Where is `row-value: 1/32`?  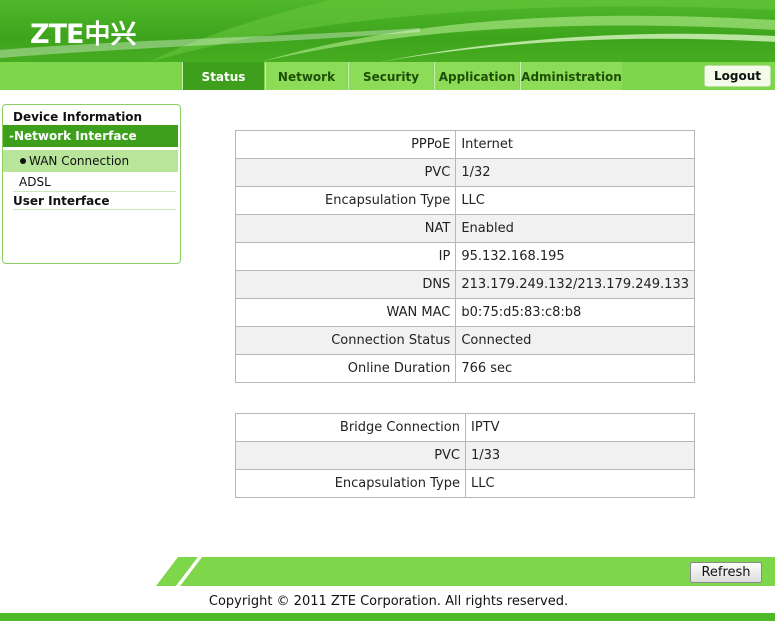 row-value: 1/32 is located at coordinates (575, 172).